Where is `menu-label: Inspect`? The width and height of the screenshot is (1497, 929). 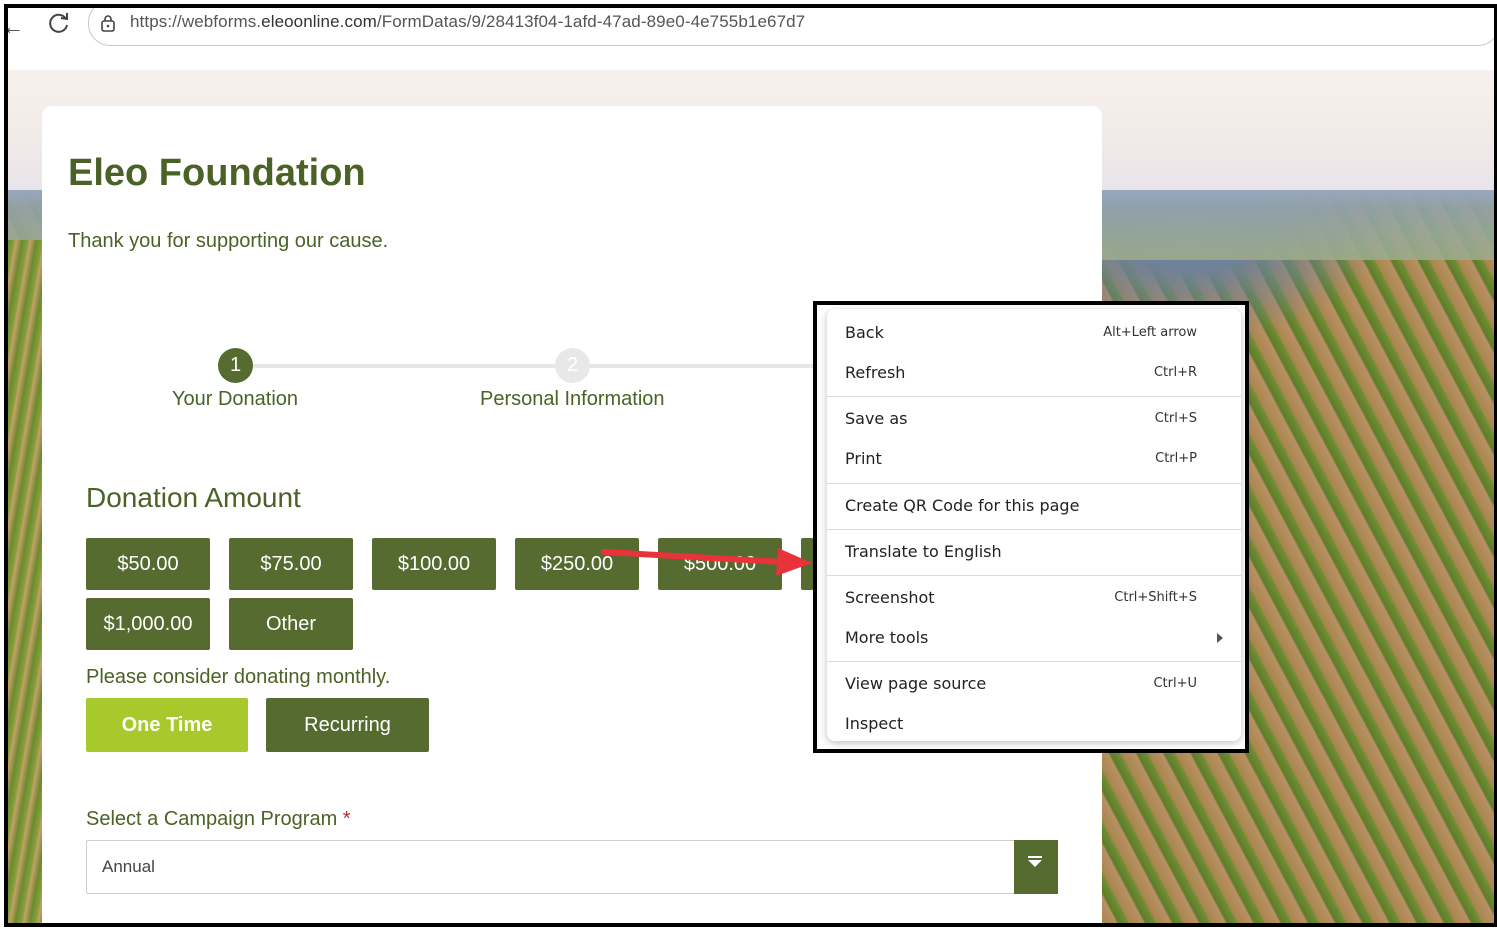 menu-label: Inspect is located at coordinates (874, 723).